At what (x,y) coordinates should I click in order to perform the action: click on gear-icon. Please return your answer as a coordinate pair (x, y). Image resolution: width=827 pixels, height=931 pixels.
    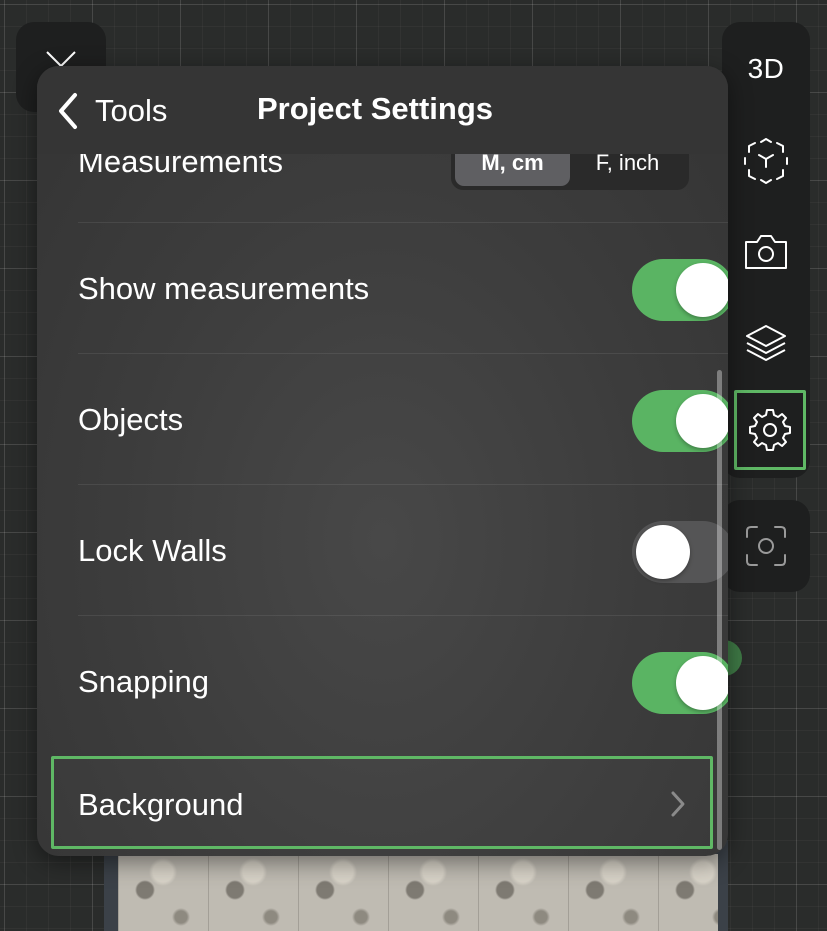
    Looking at the image, I should click on (770, 430).